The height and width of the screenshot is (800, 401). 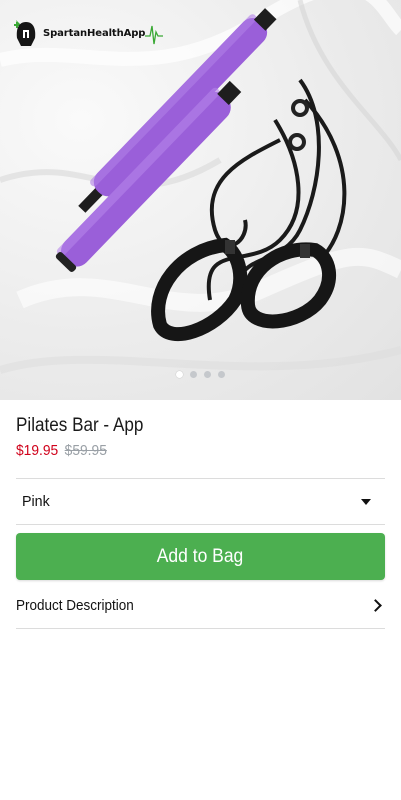 I want to click on variant-select: Pink, so click(x=200, y=501).